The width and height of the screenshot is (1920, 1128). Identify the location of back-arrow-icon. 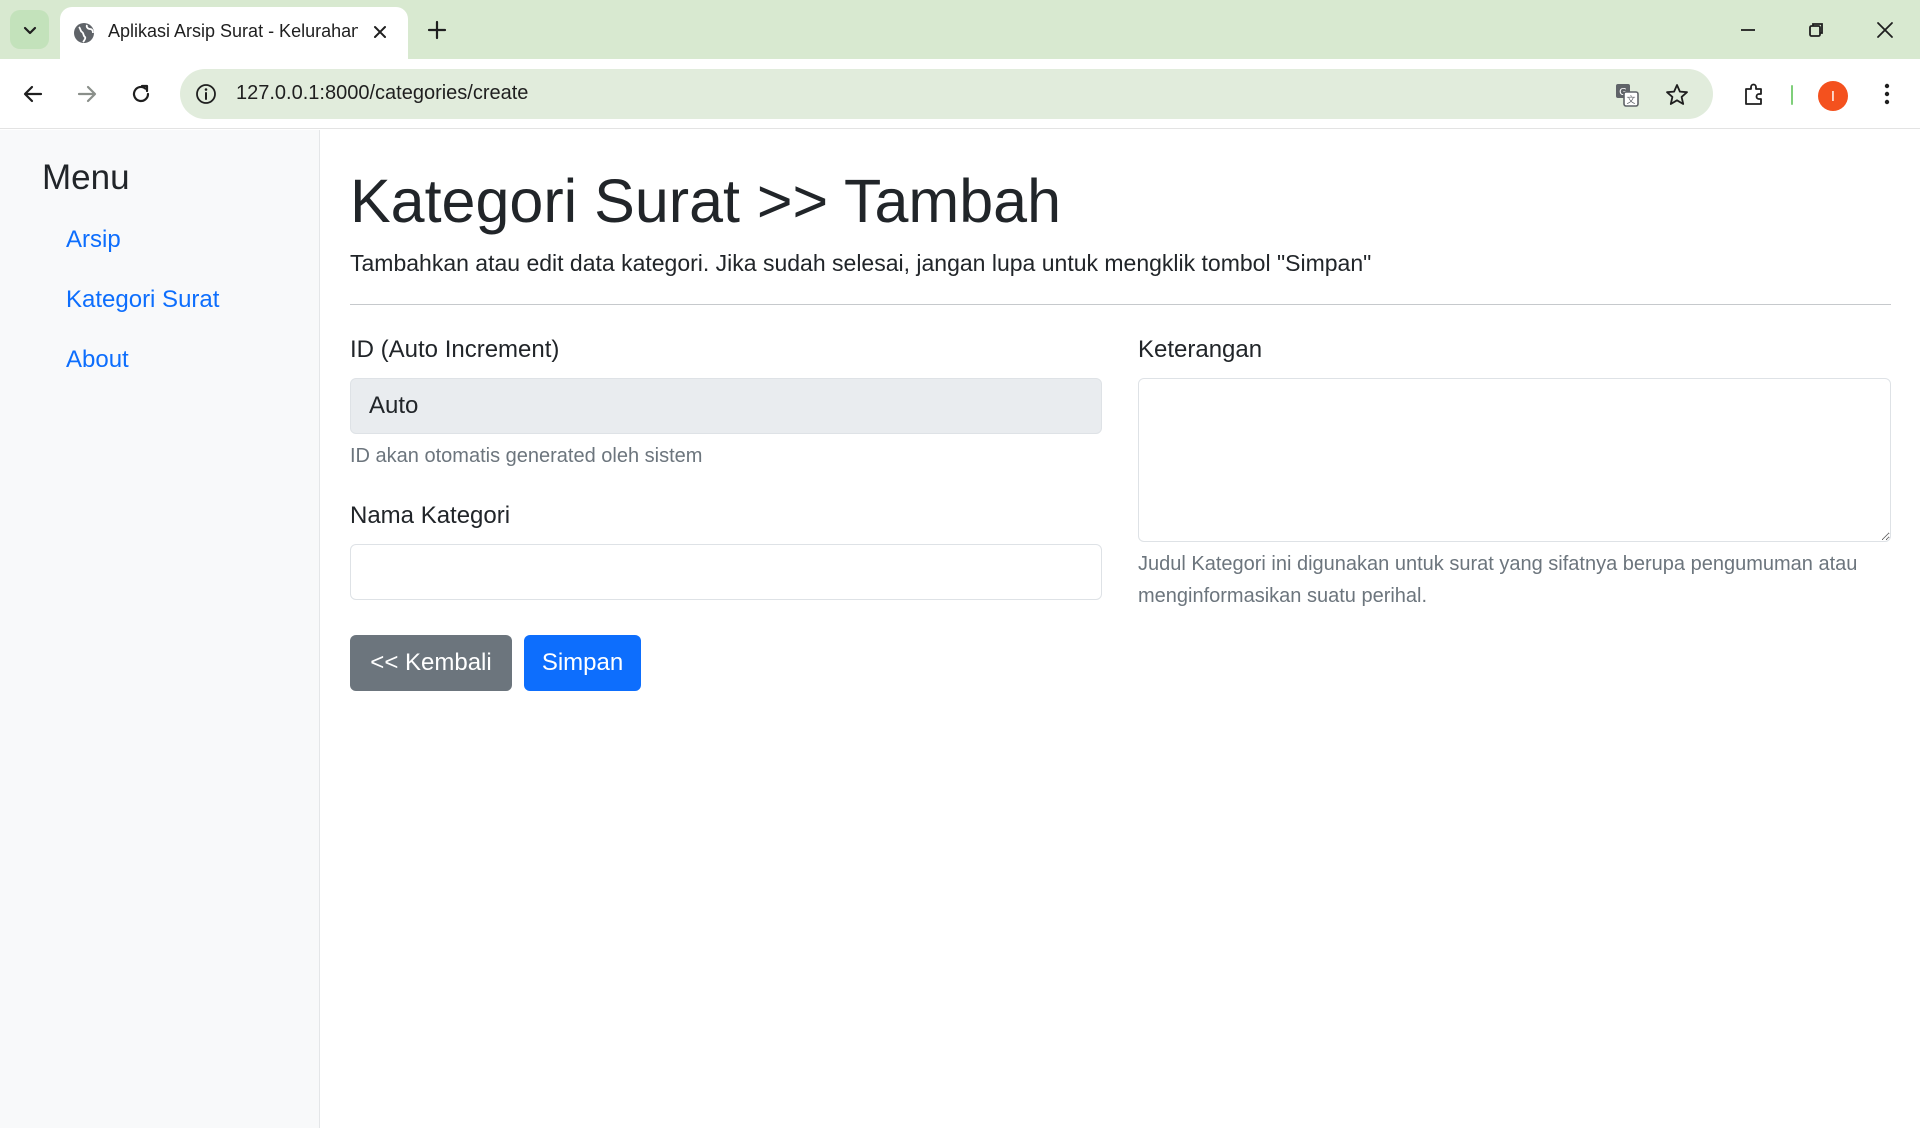
(33, 94).